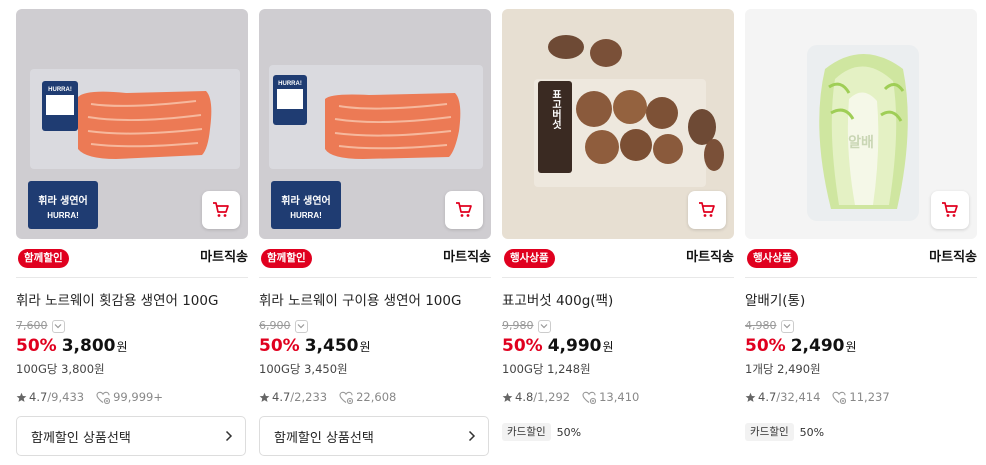 Image resolution: width=986 pixels, height=465 pixels. Describe the element at coordinates (861, 124) in the screenshot. I see `product-image: 알배` at that location.